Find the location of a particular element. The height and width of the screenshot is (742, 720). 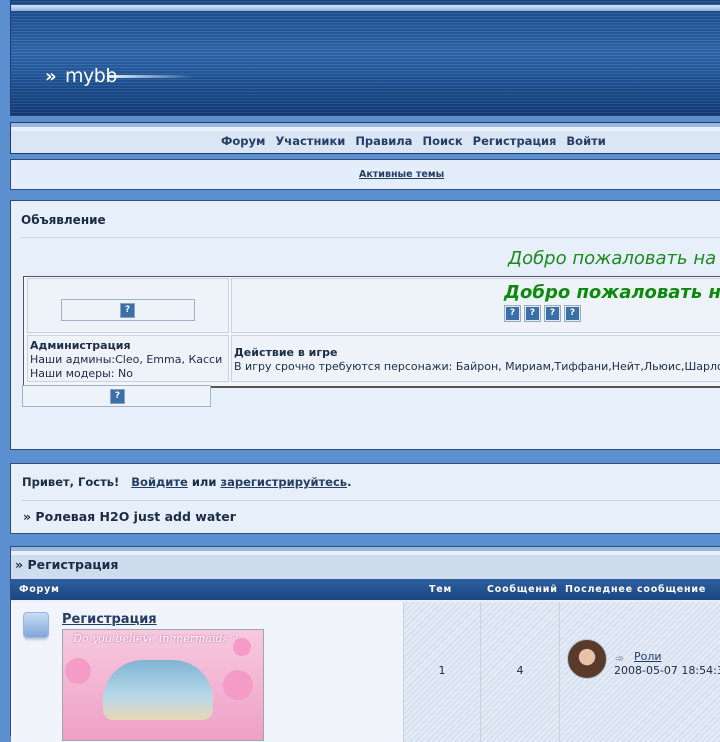

moderators-line: Наши модеры: No is located at coordinates (81, 373).